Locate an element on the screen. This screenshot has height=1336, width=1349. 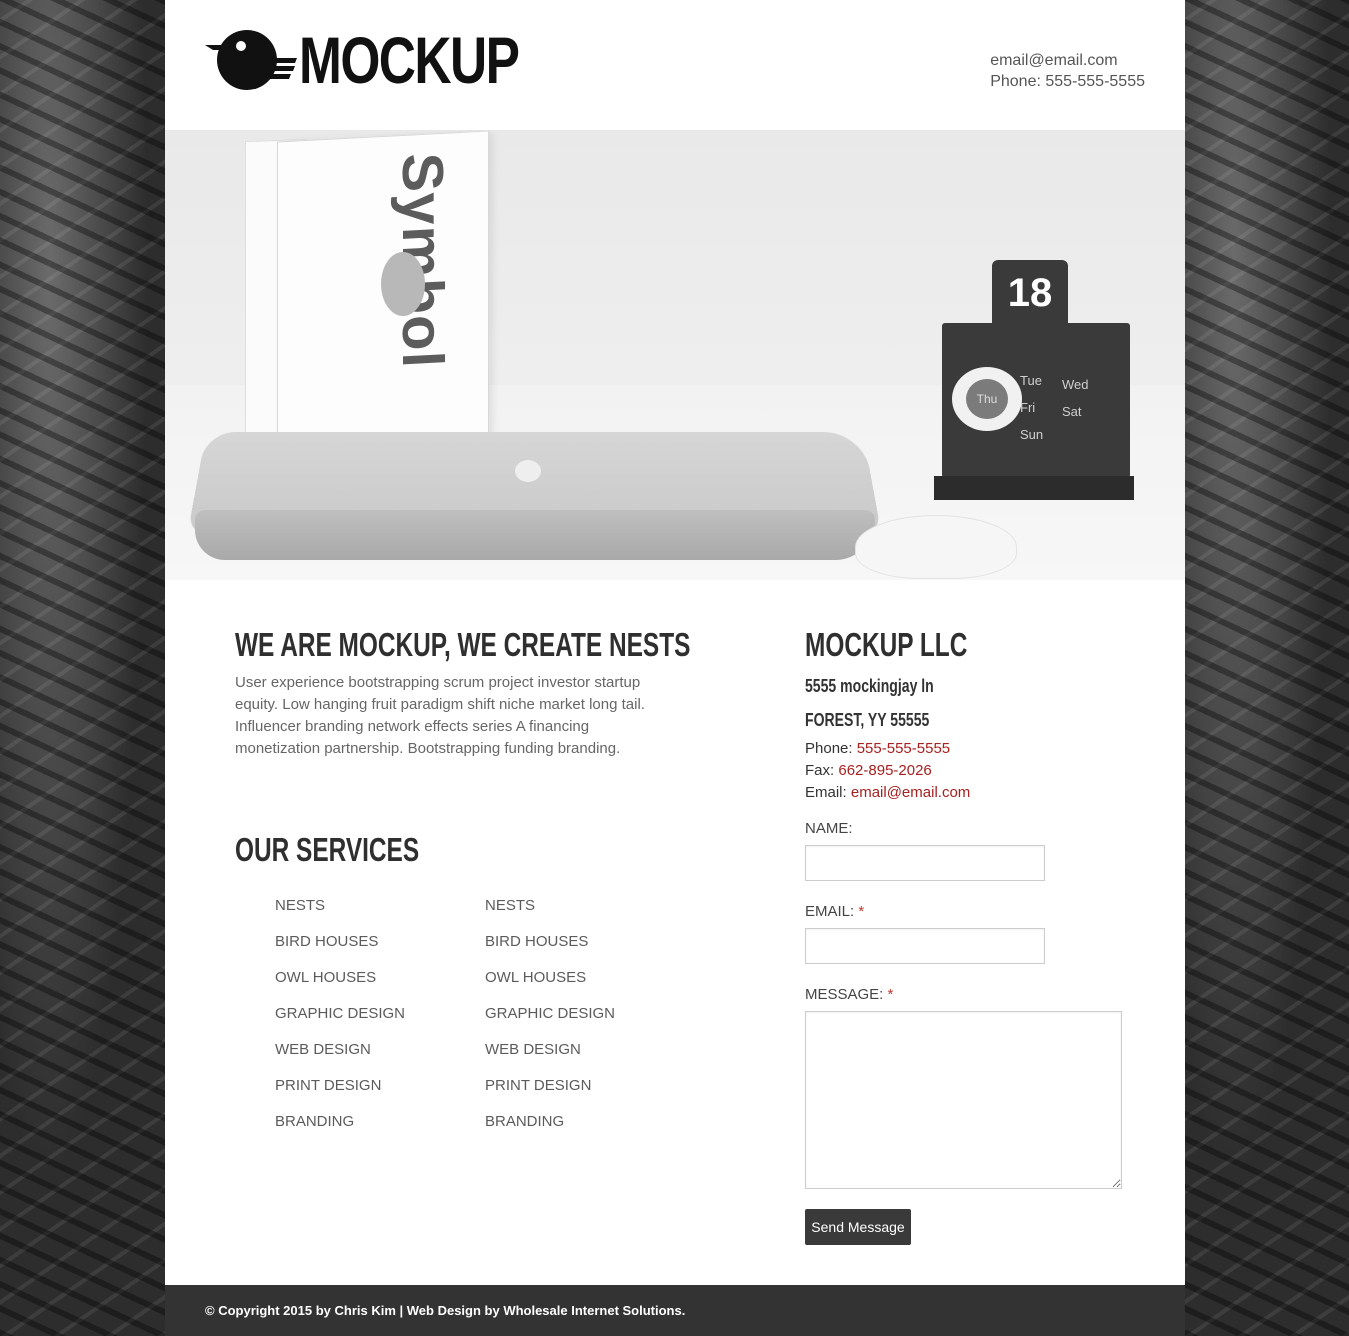
calendar-image: Thu Tue Fri Sun Wed Sat is located at coordinates (1036, 400).